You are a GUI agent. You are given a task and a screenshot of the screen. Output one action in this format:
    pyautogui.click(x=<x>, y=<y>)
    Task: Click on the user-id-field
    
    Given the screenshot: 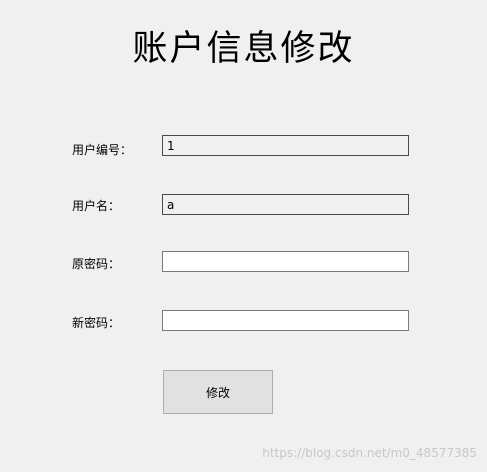 What is the action you would take?
    pyautogui.click(x=285, y=145)
    